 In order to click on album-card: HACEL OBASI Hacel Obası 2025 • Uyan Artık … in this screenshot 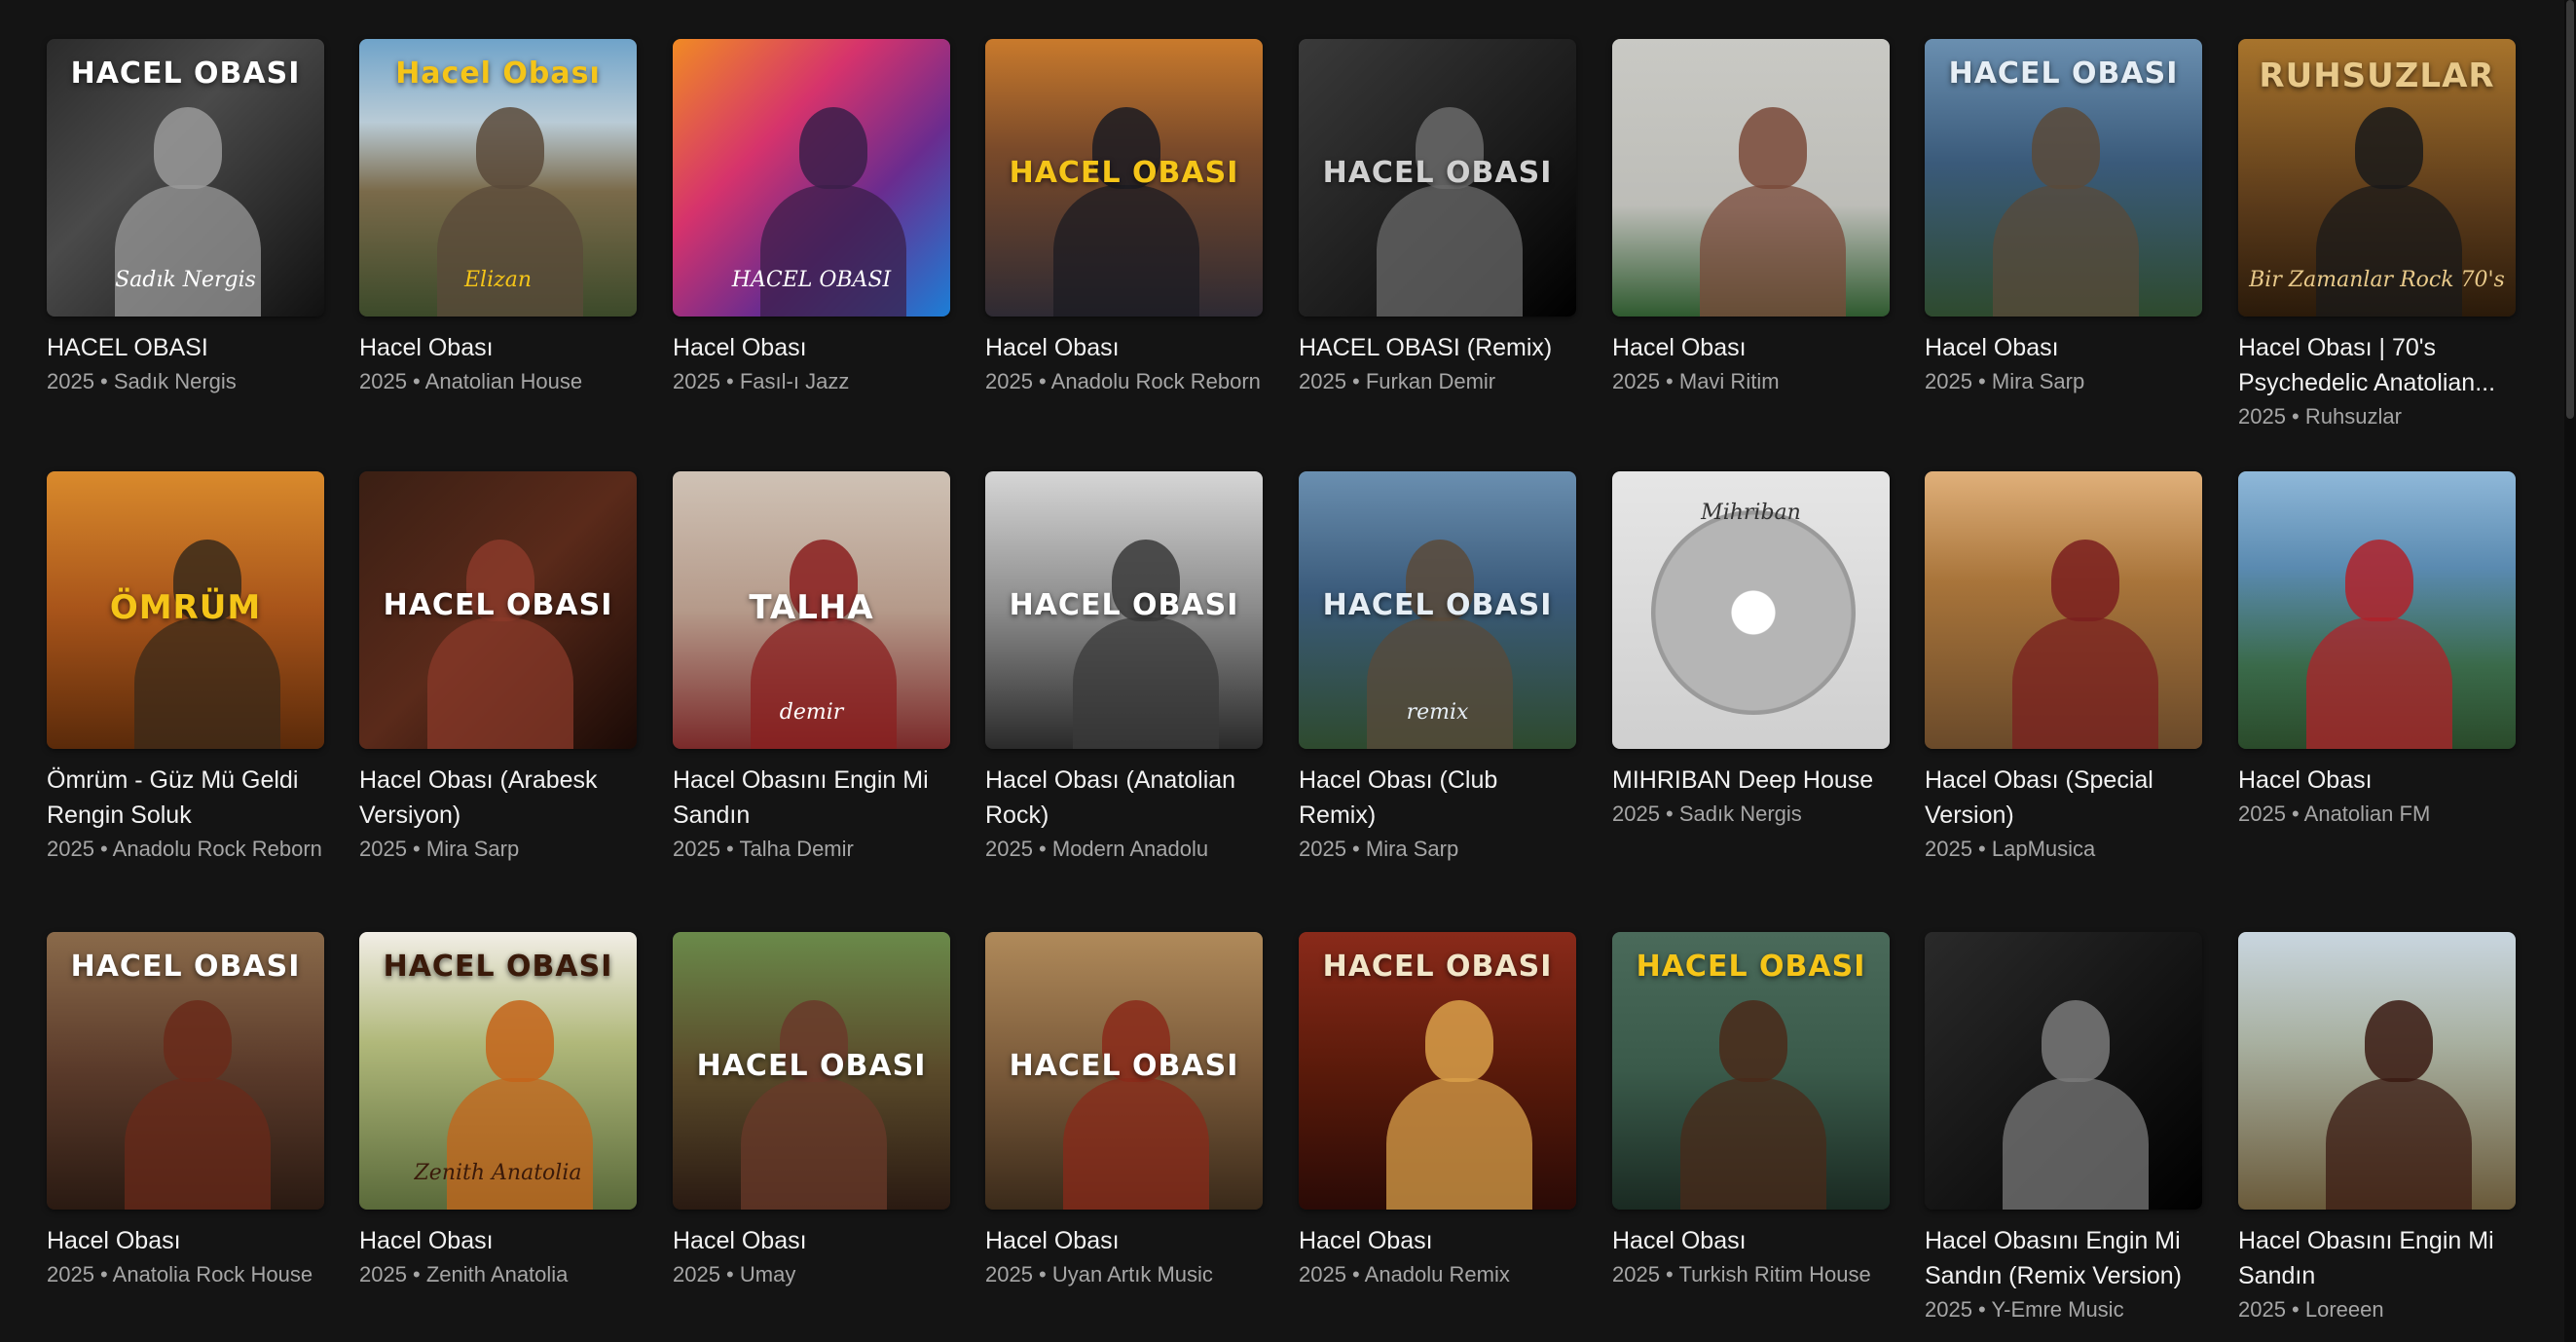, I will do `click(1124, 1110)`.